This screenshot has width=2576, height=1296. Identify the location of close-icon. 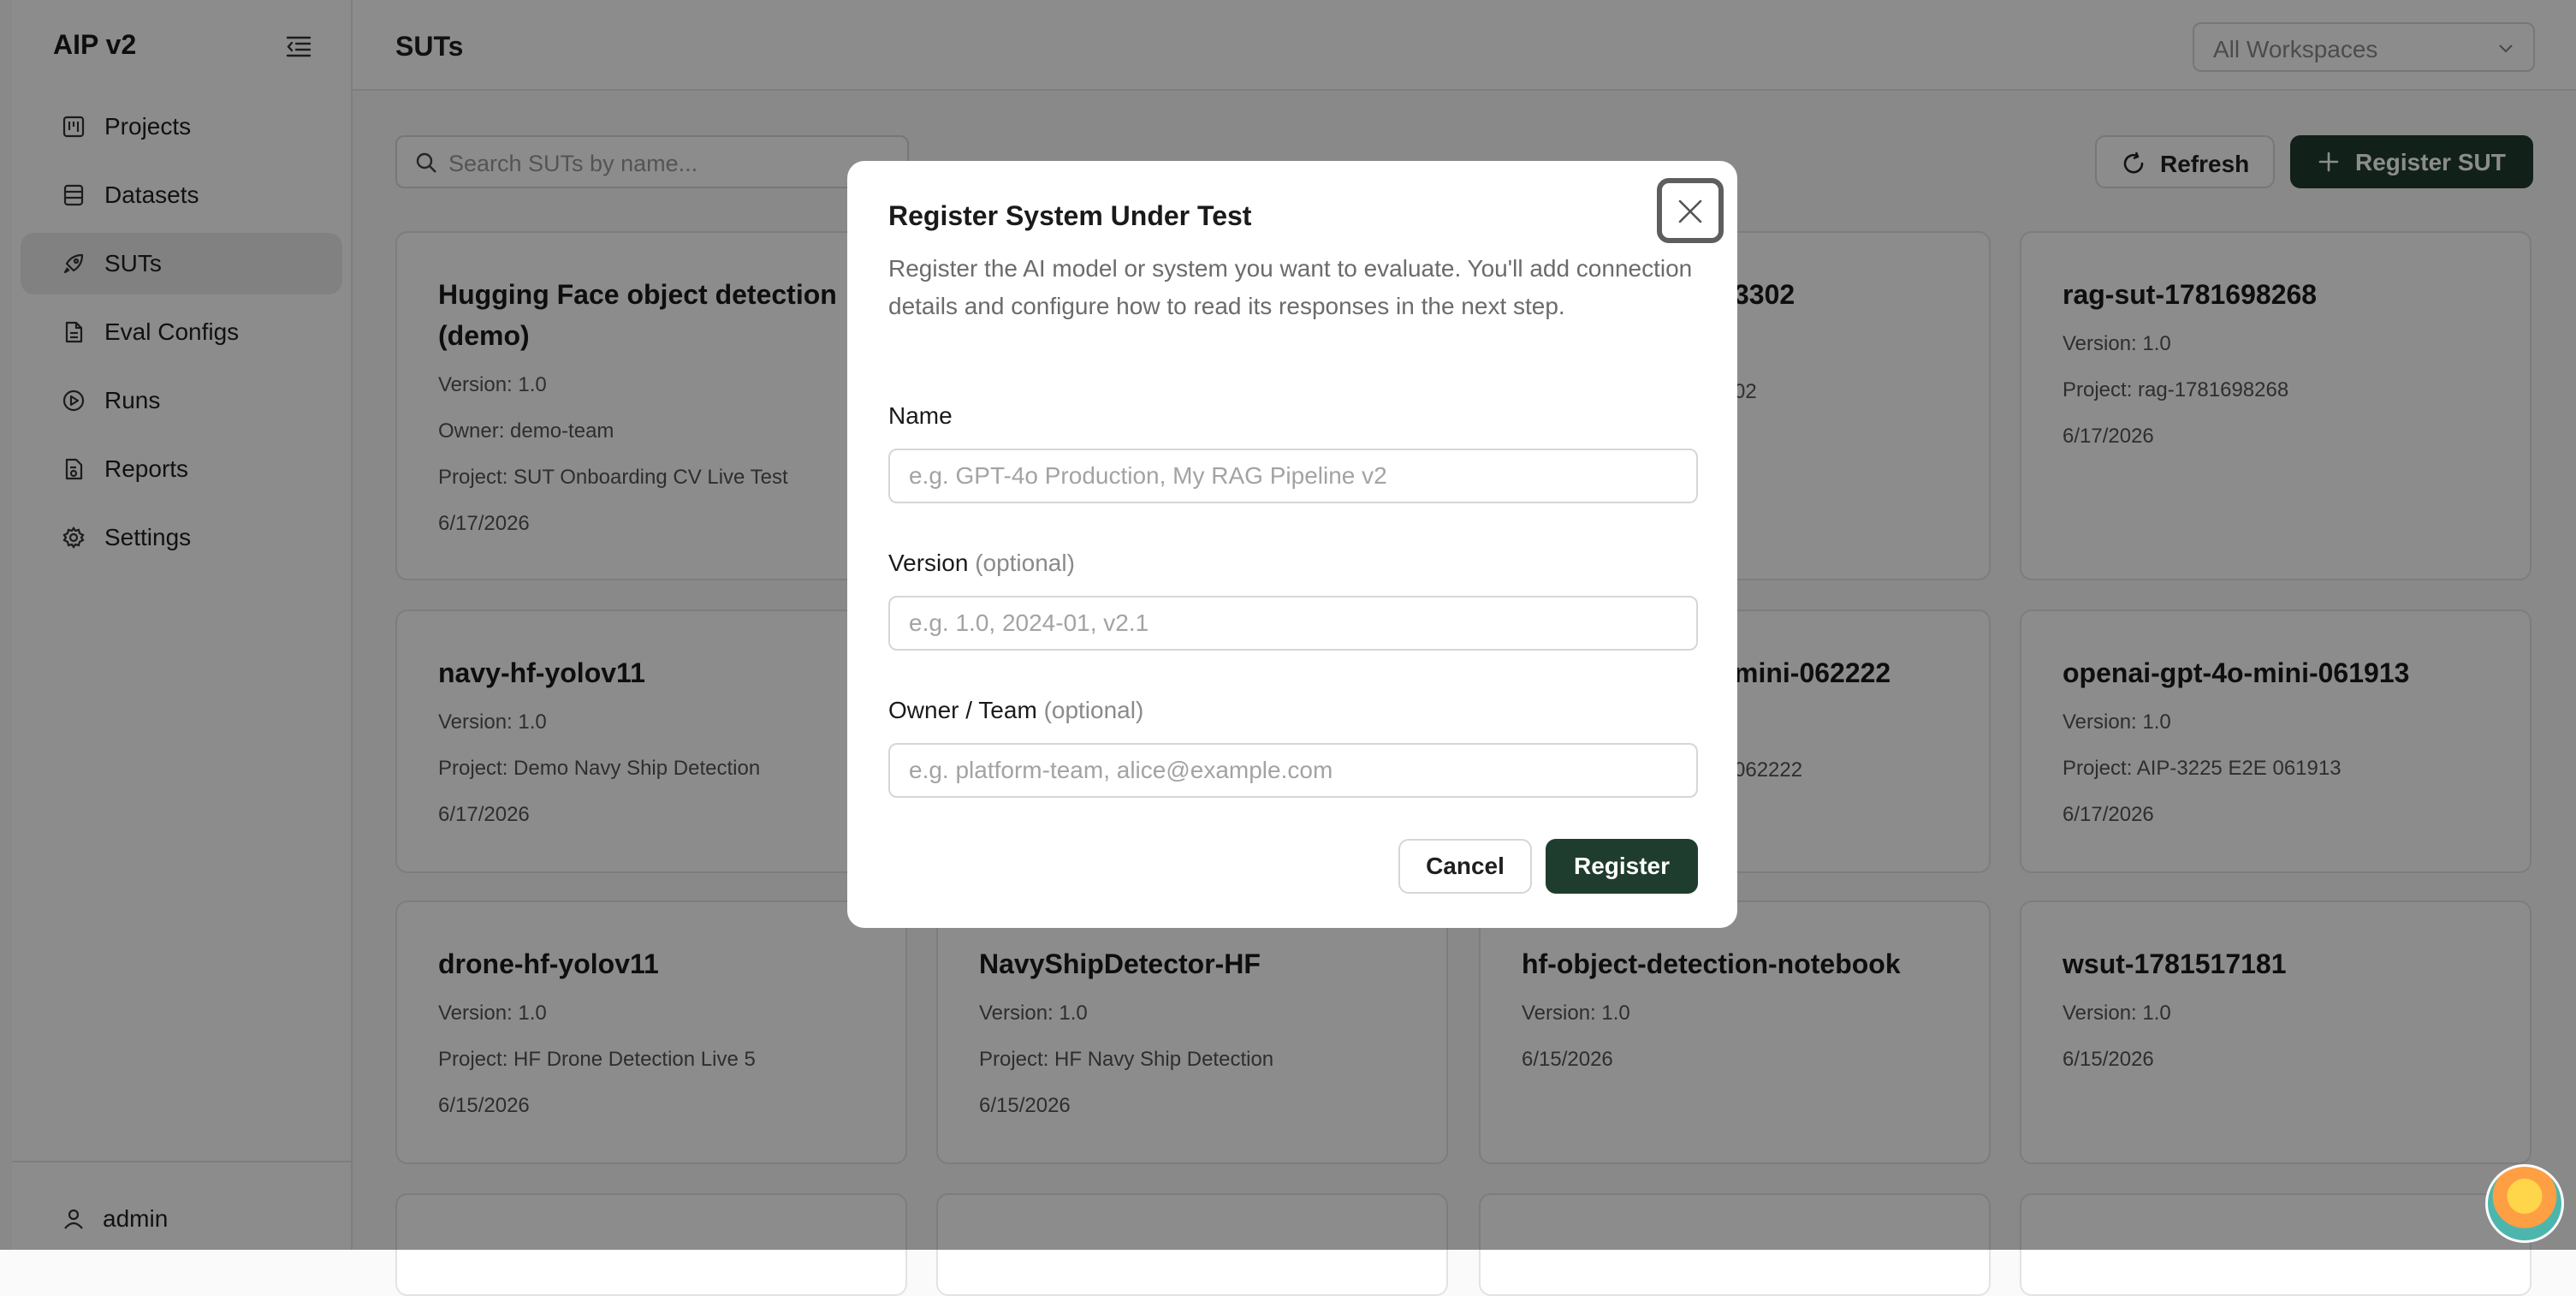
(1690, 211).